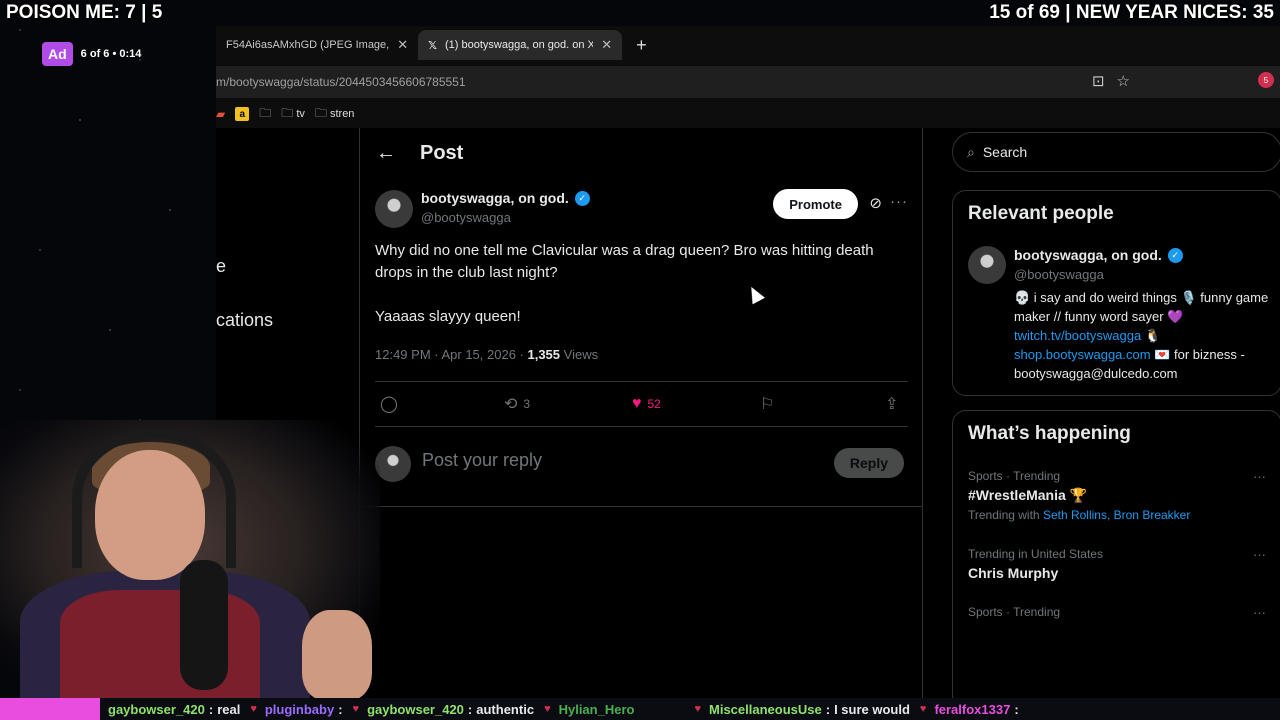  What do you see at coordinates (1098, 81) in the screenshot?
I see `install-app-icon: ⊡` at bounding box center [1098, 81].